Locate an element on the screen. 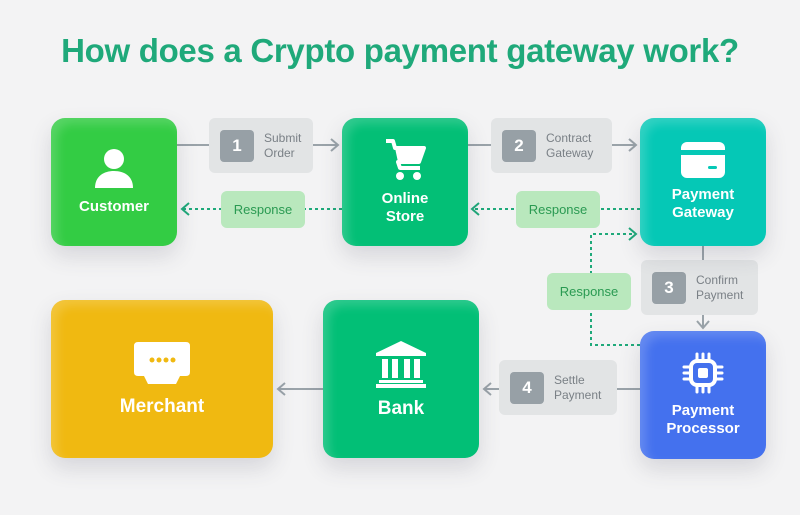 The height and width of the screenshot is (515, 800). pos-terminal-icon is located at coordinates (162, 363).